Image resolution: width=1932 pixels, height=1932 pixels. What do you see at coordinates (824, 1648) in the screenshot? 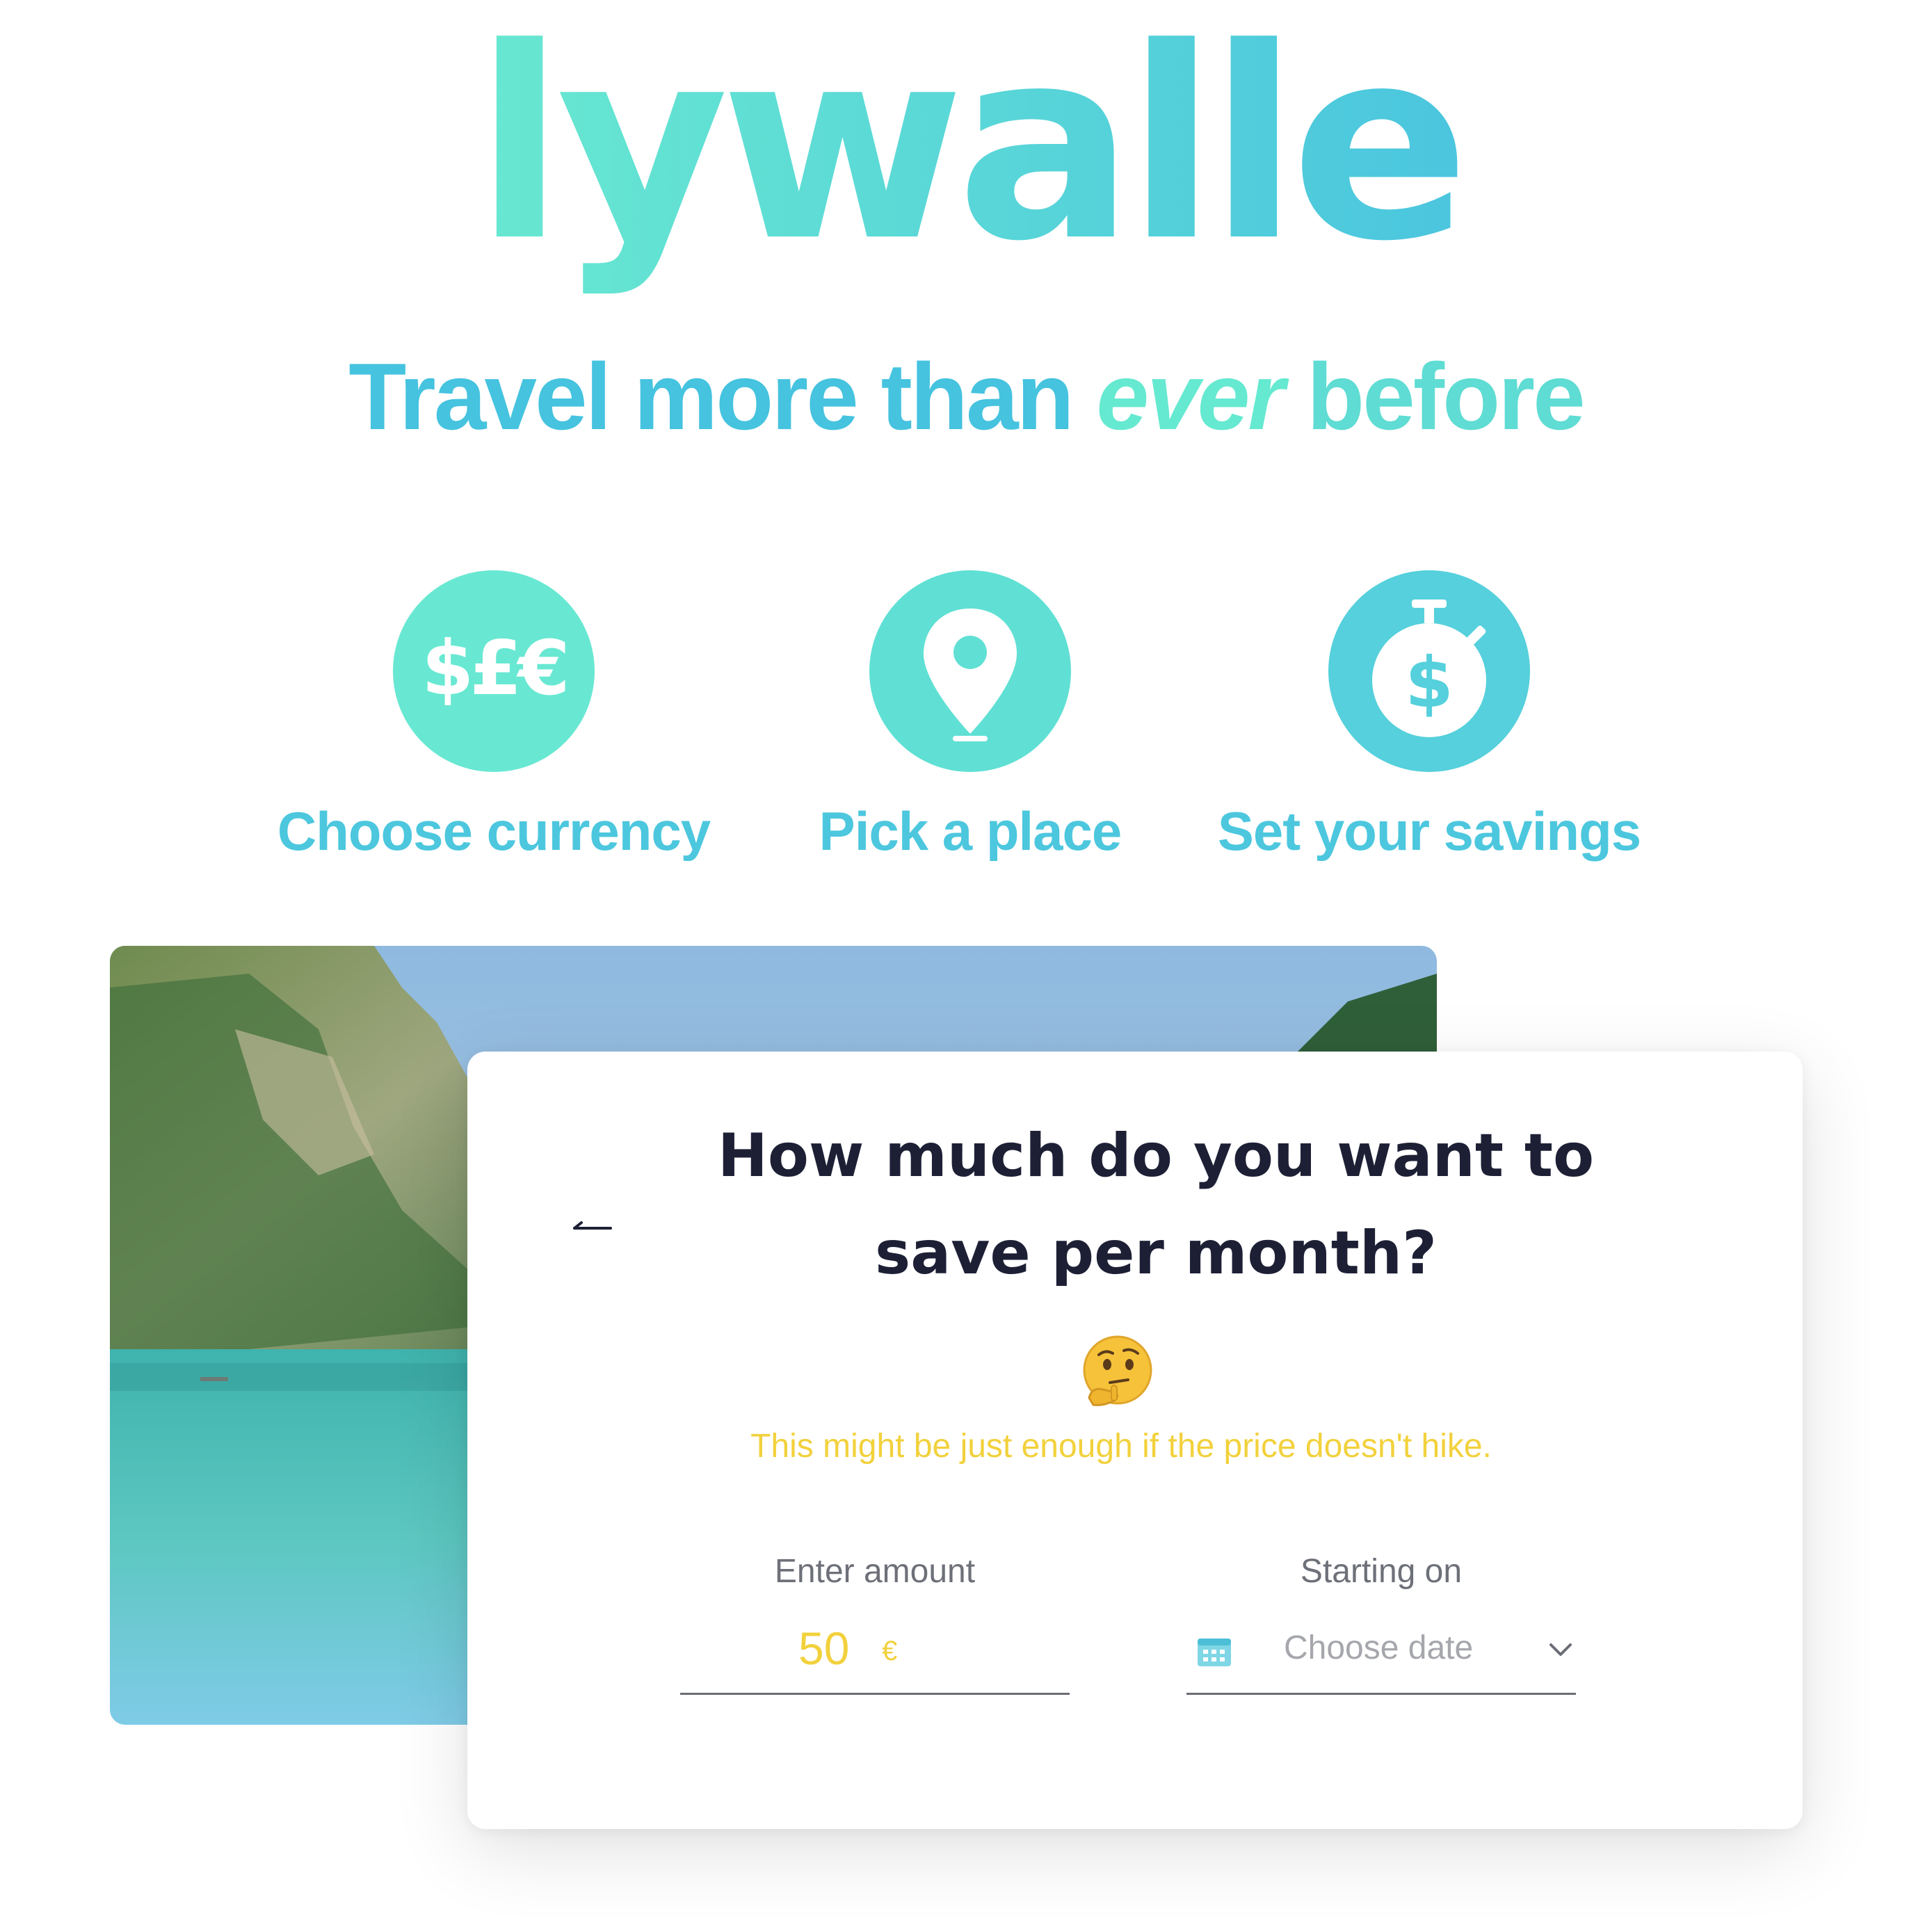
I see `amount-value: 50` at bounding box center [824, 1648].